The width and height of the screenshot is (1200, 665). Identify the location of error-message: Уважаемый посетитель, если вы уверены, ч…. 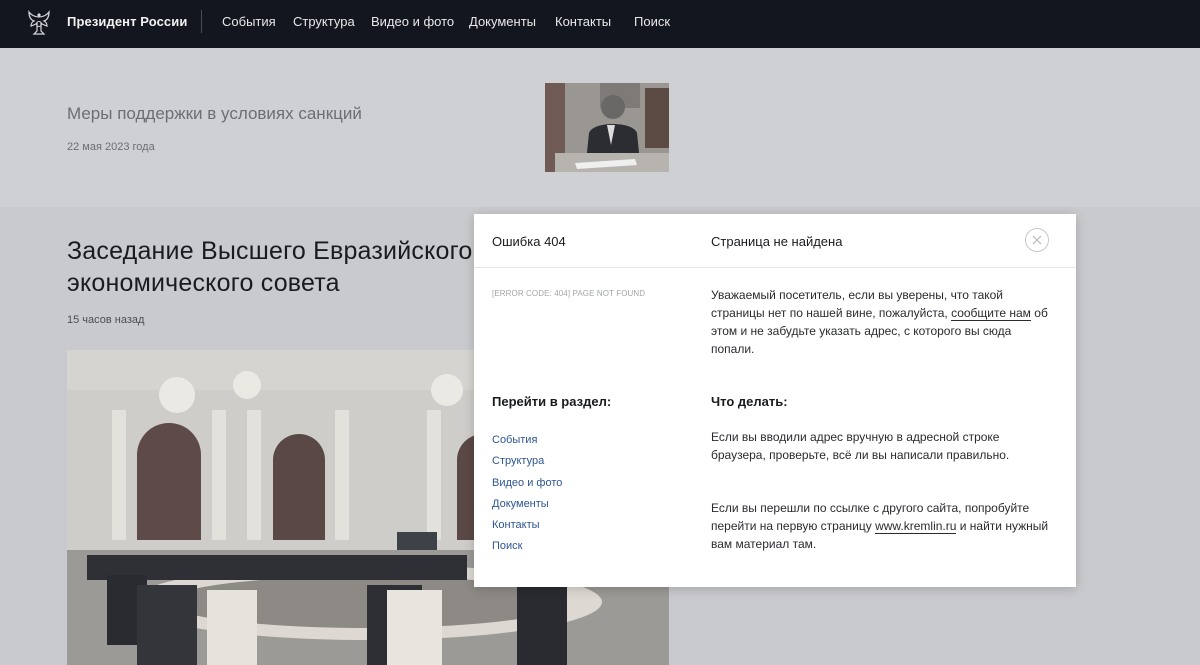
(881, 322).